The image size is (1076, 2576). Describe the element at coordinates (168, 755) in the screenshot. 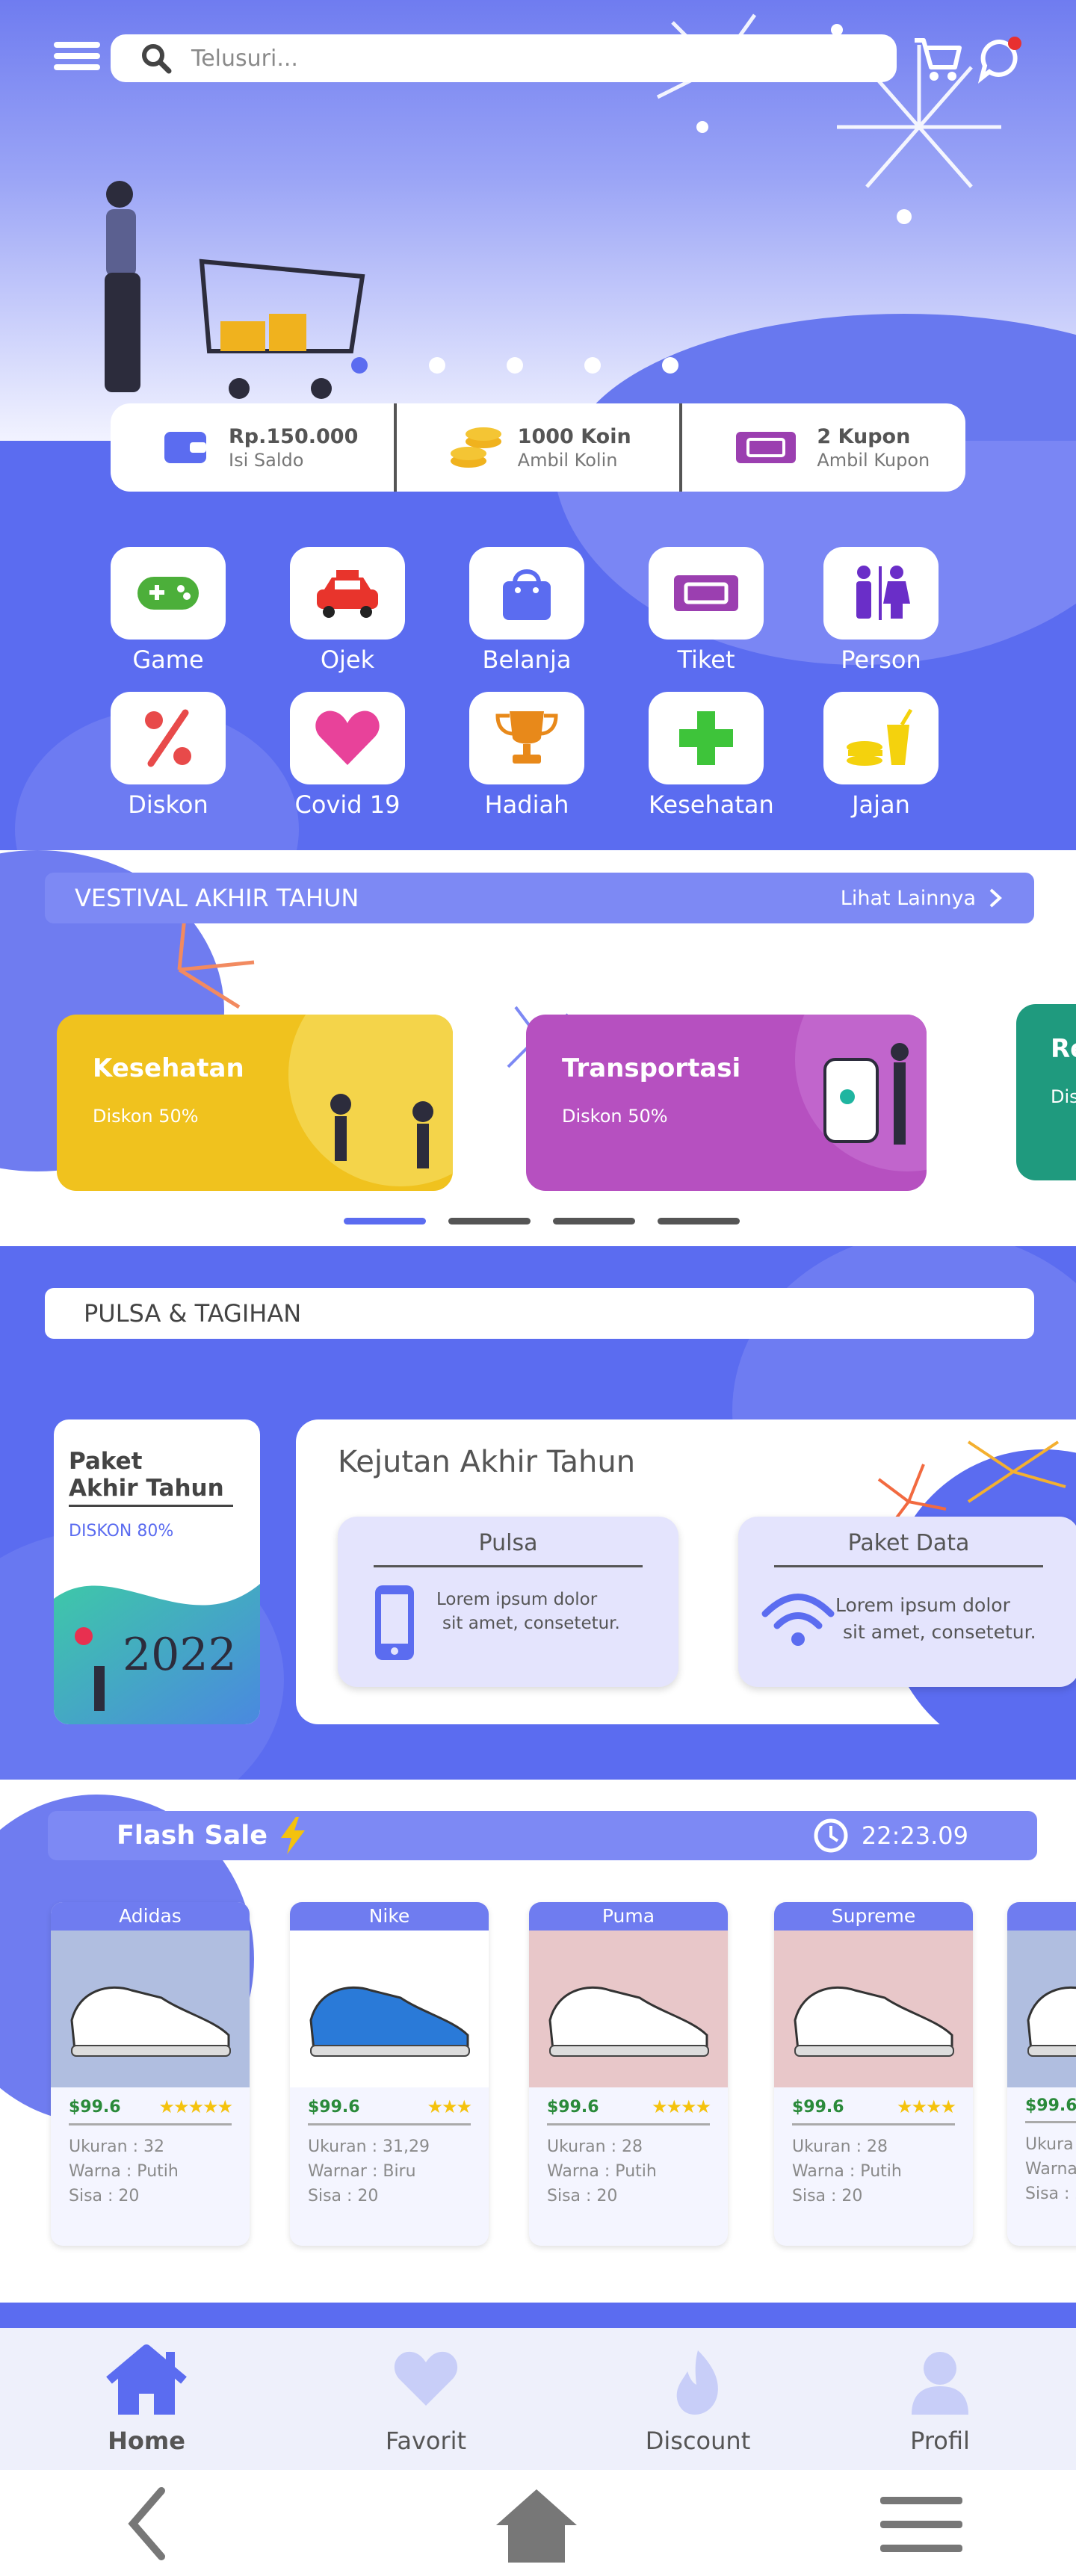

I see `category-diskon: Diskon` at that location.